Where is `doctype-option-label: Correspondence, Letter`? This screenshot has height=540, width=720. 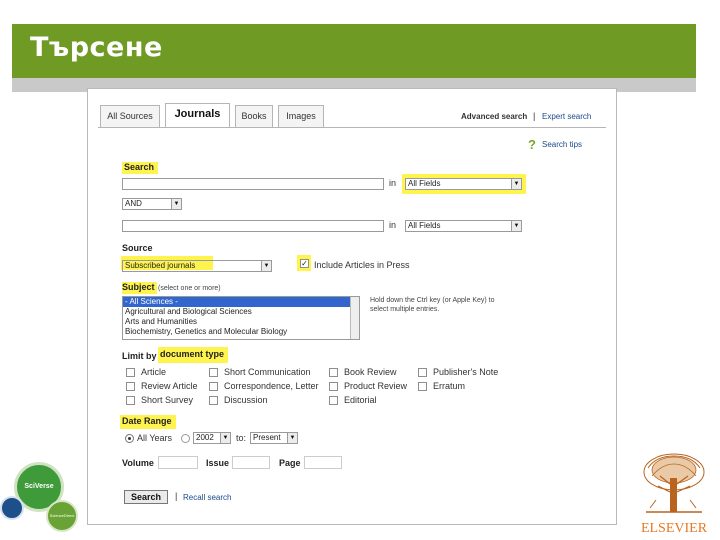
doctype-option-label: Correspondence, Letter is located at coordinates (271, 386).